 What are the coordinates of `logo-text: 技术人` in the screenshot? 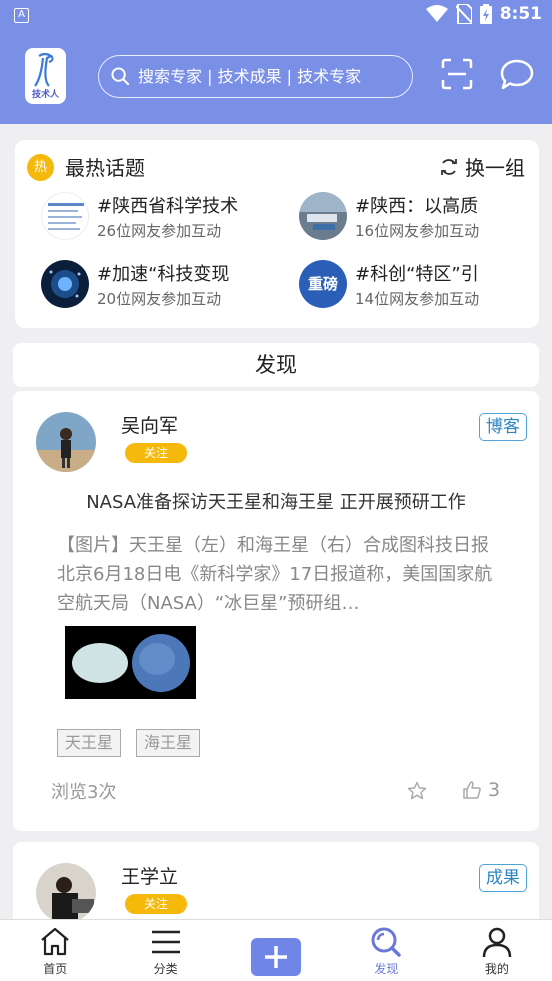 It's located at (45, 95).